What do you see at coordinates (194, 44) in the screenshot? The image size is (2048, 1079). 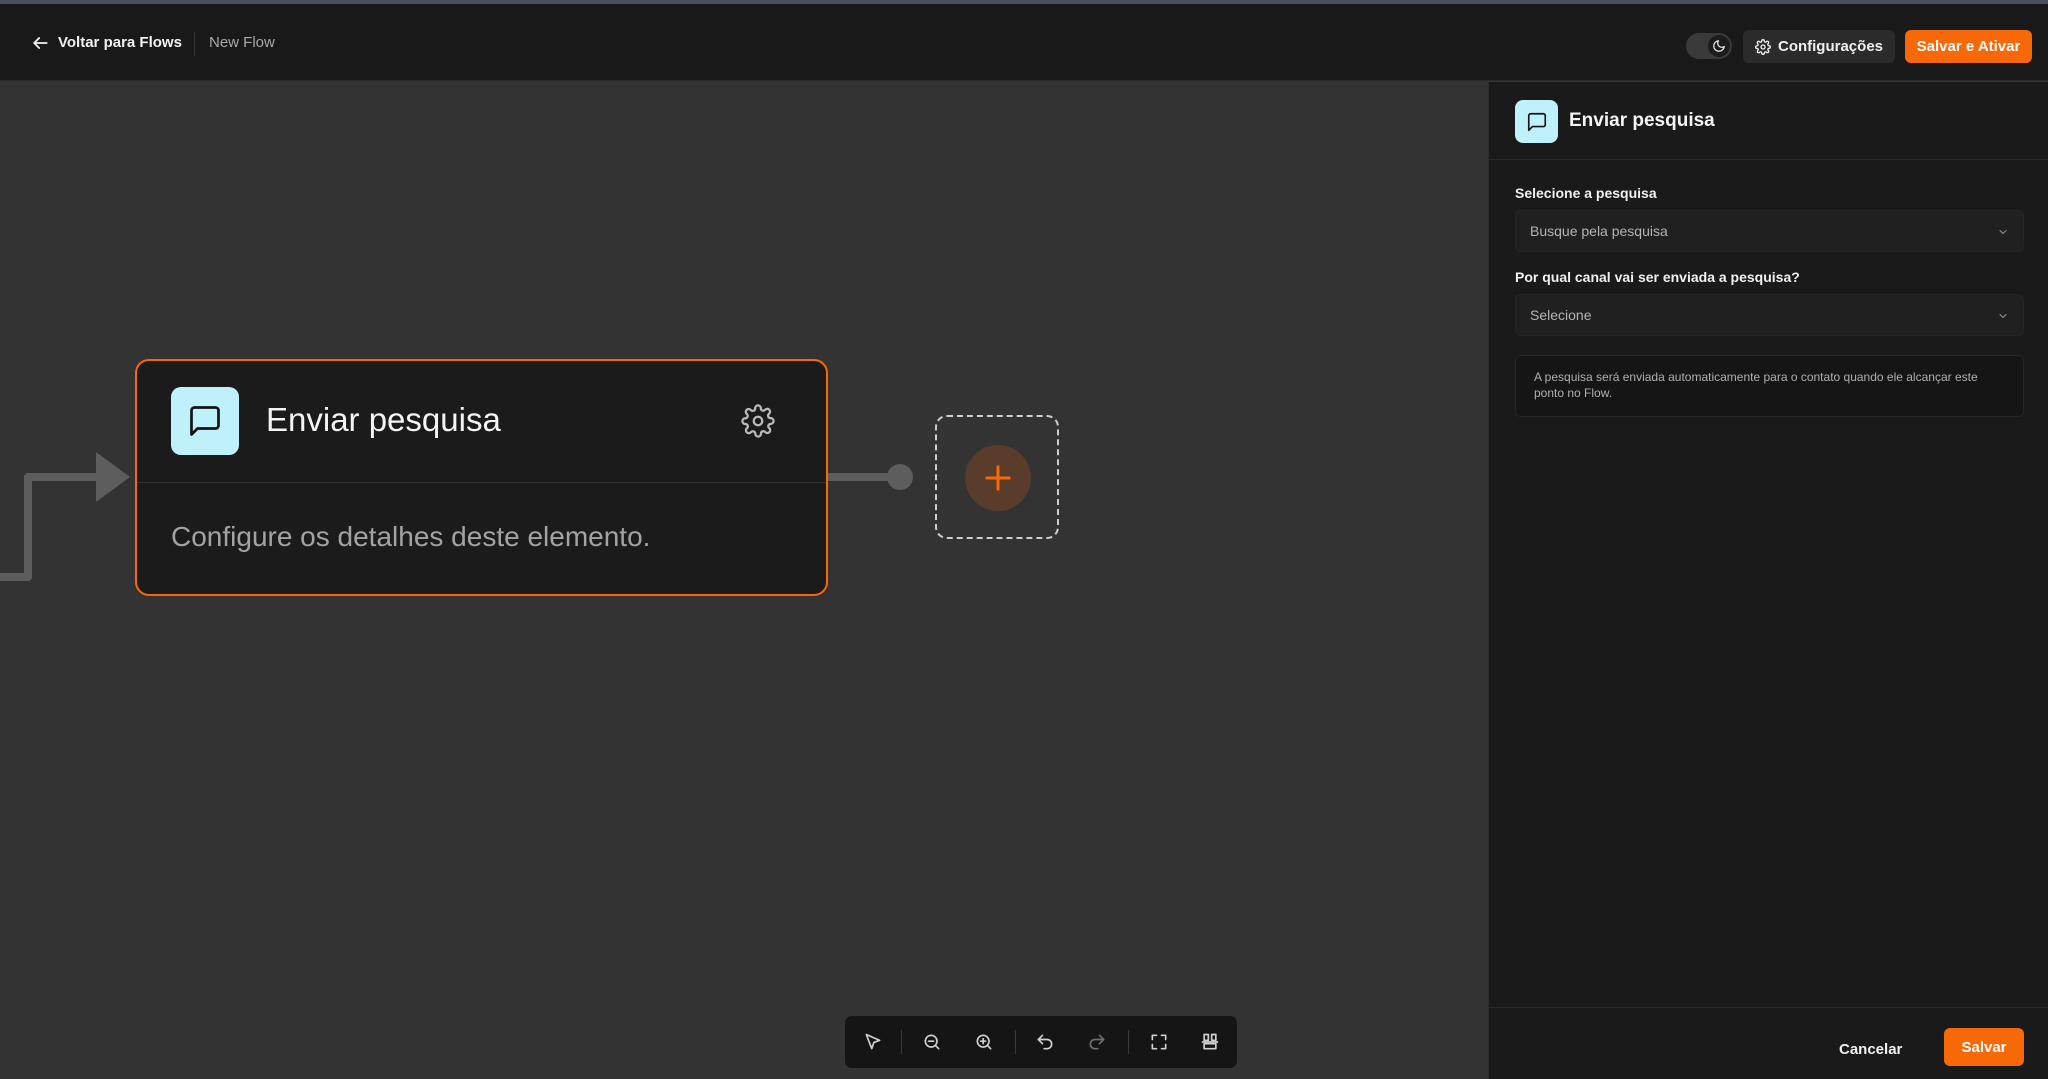 I see `header-divider` at bounding box center [194, 44].